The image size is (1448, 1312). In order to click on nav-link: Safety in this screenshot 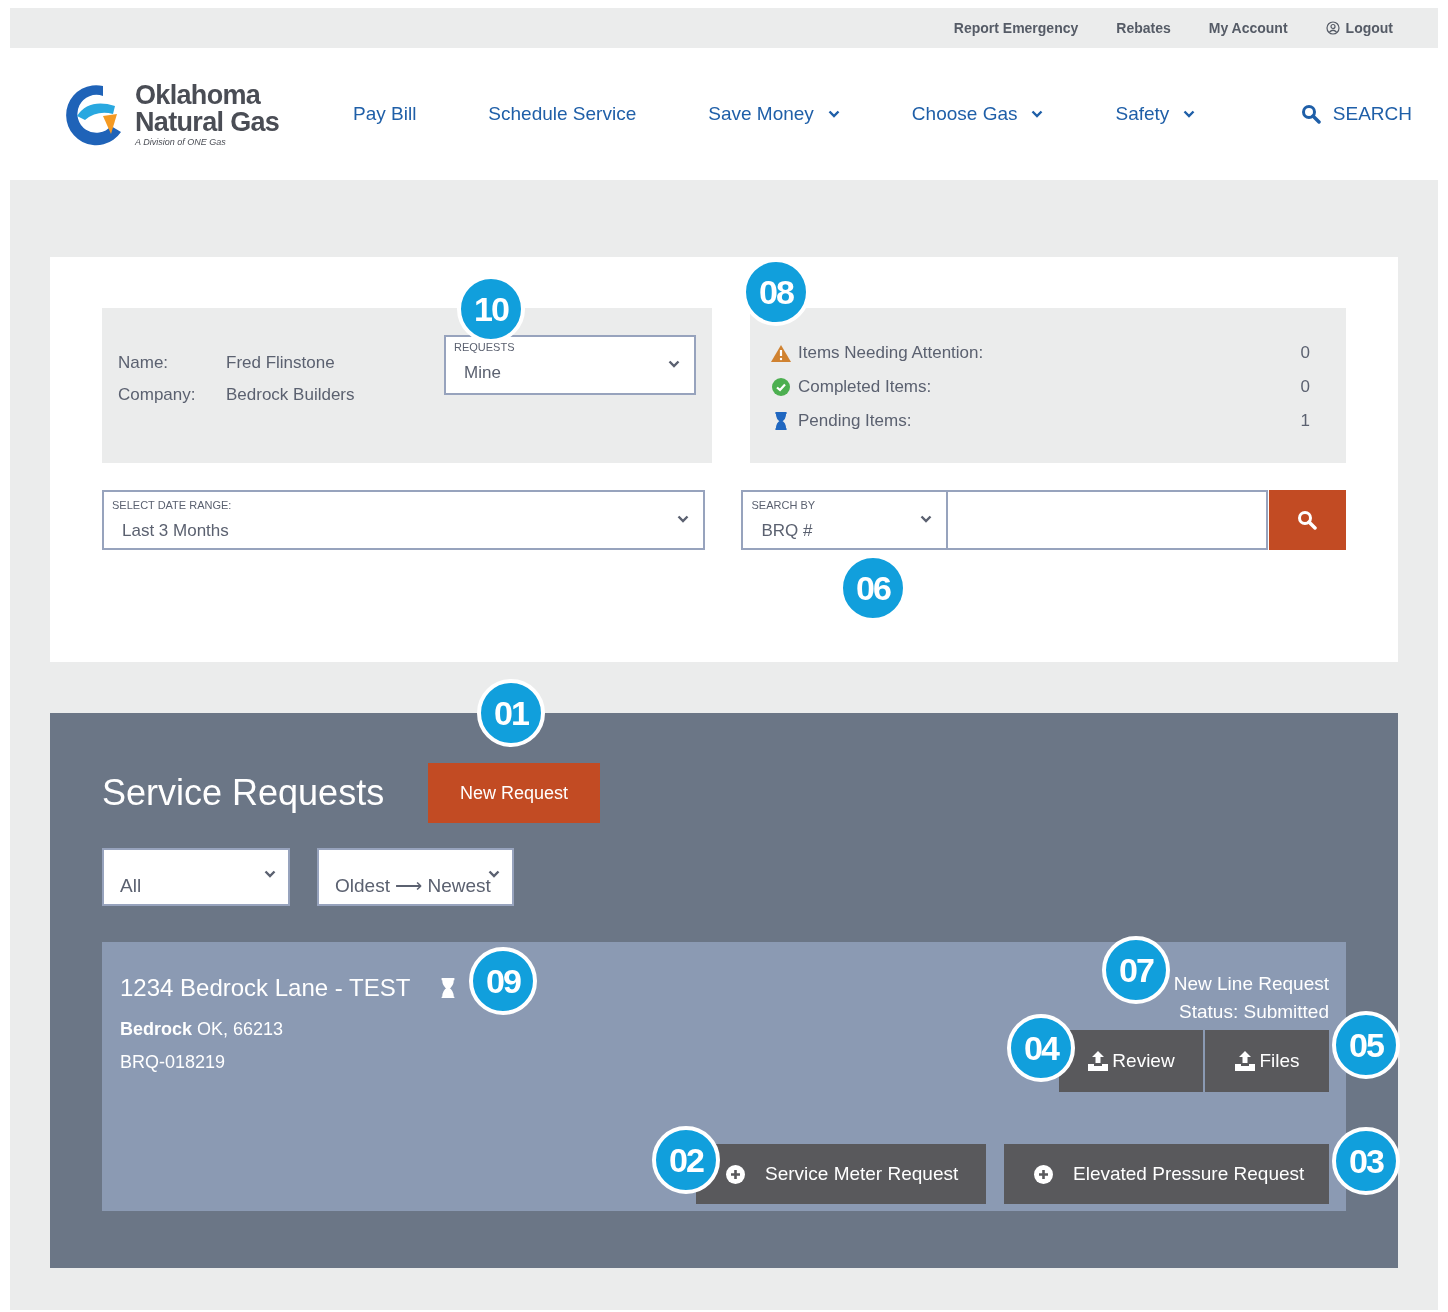, I will do `click(1155, 114)`.